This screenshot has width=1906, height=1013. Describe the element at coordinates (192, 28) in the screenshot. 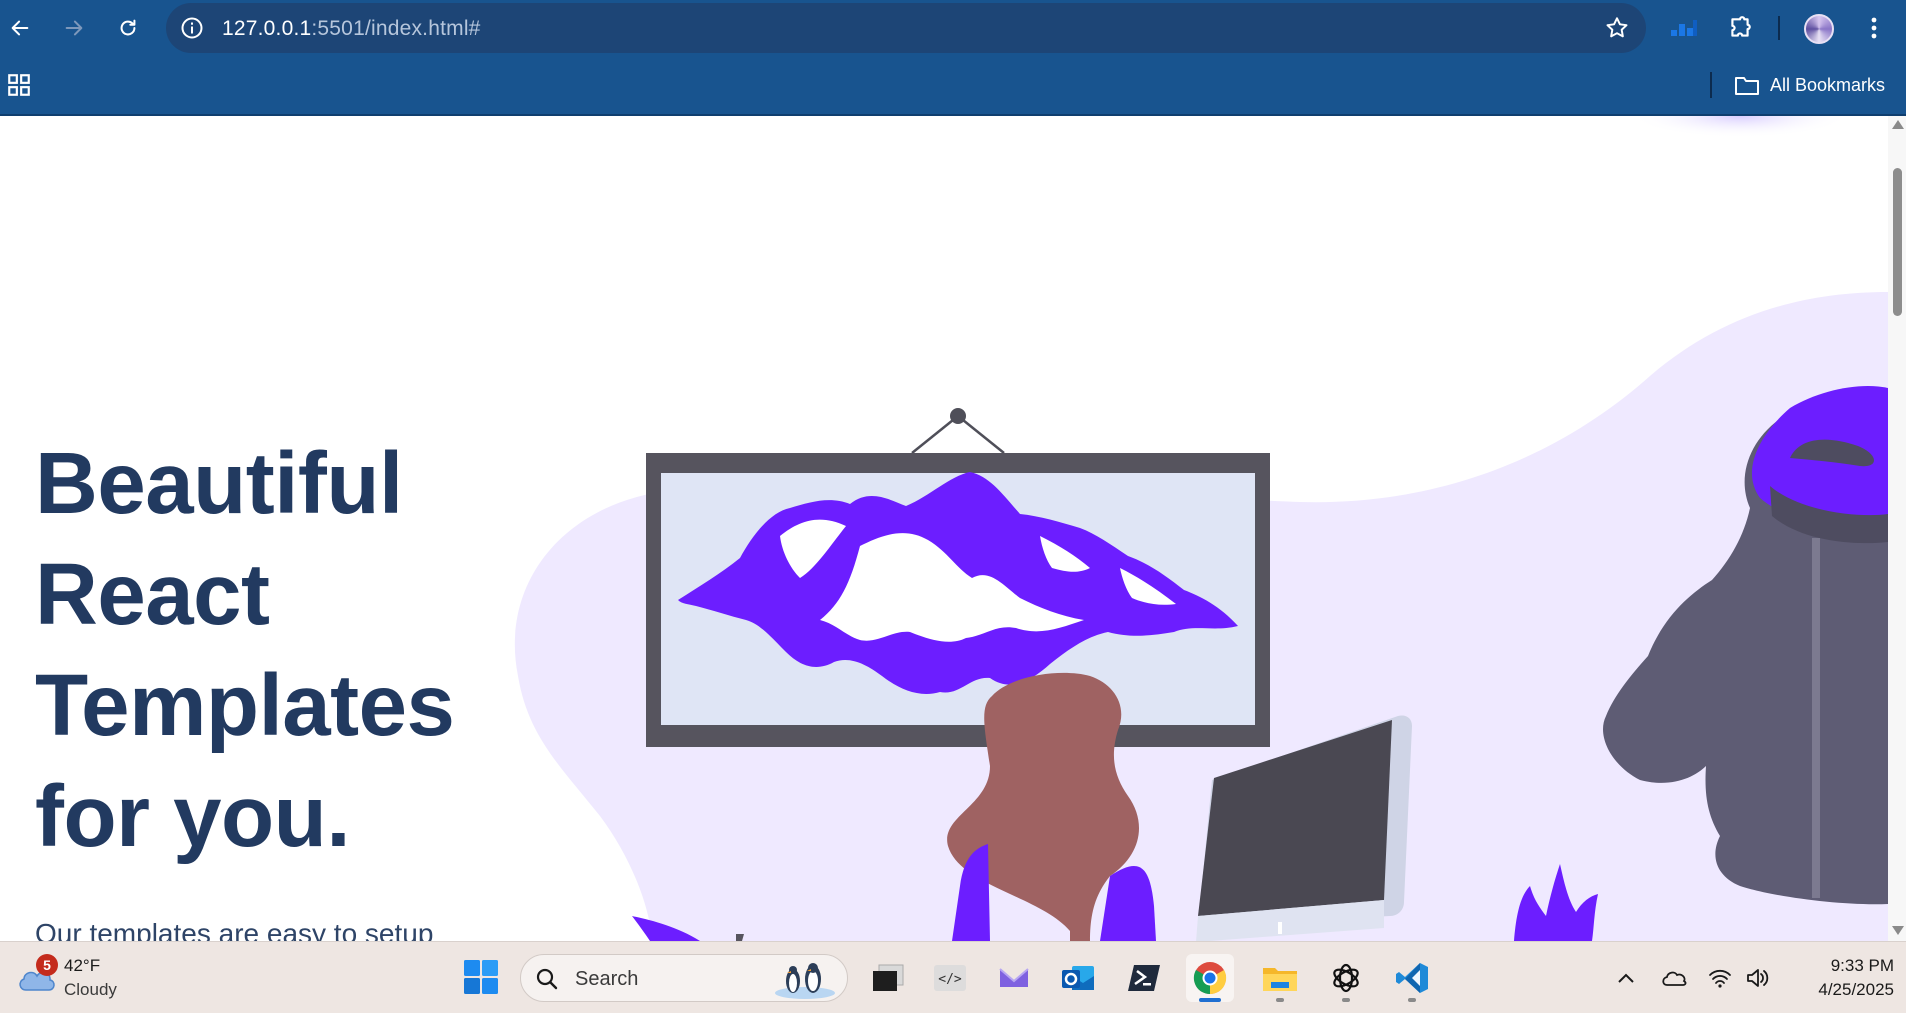

I see `site-info-icon` at that location.